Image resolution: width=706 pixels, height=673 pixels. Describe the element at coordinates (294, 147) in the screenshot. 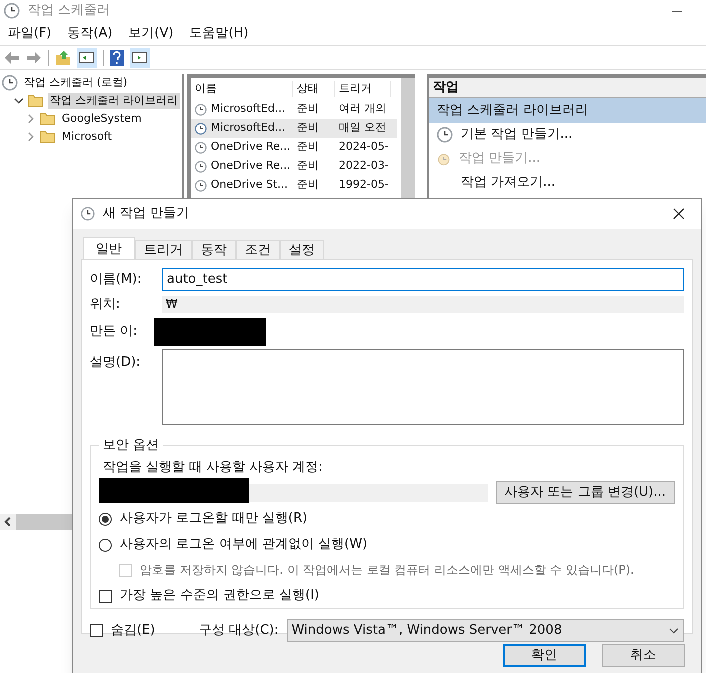

I see `task-row: OneDrive Re... 준비 2024-05-` at that location.